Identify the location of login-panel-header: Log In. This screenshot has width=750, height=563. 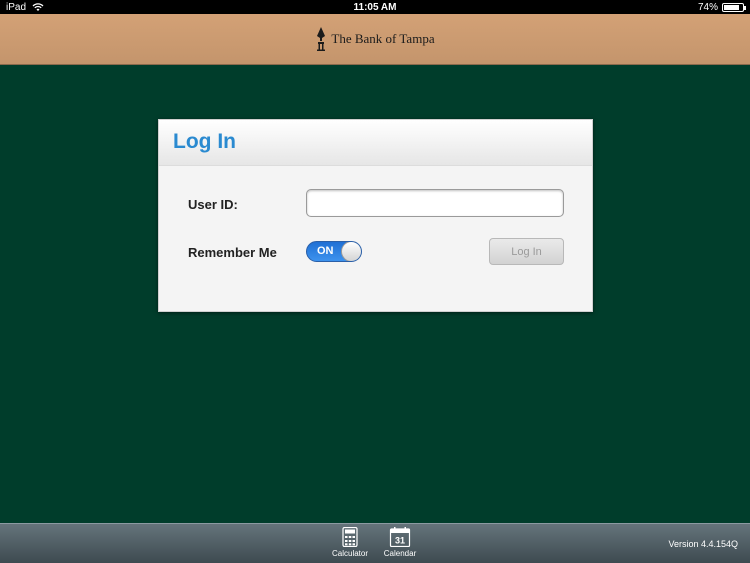
(375, 143).